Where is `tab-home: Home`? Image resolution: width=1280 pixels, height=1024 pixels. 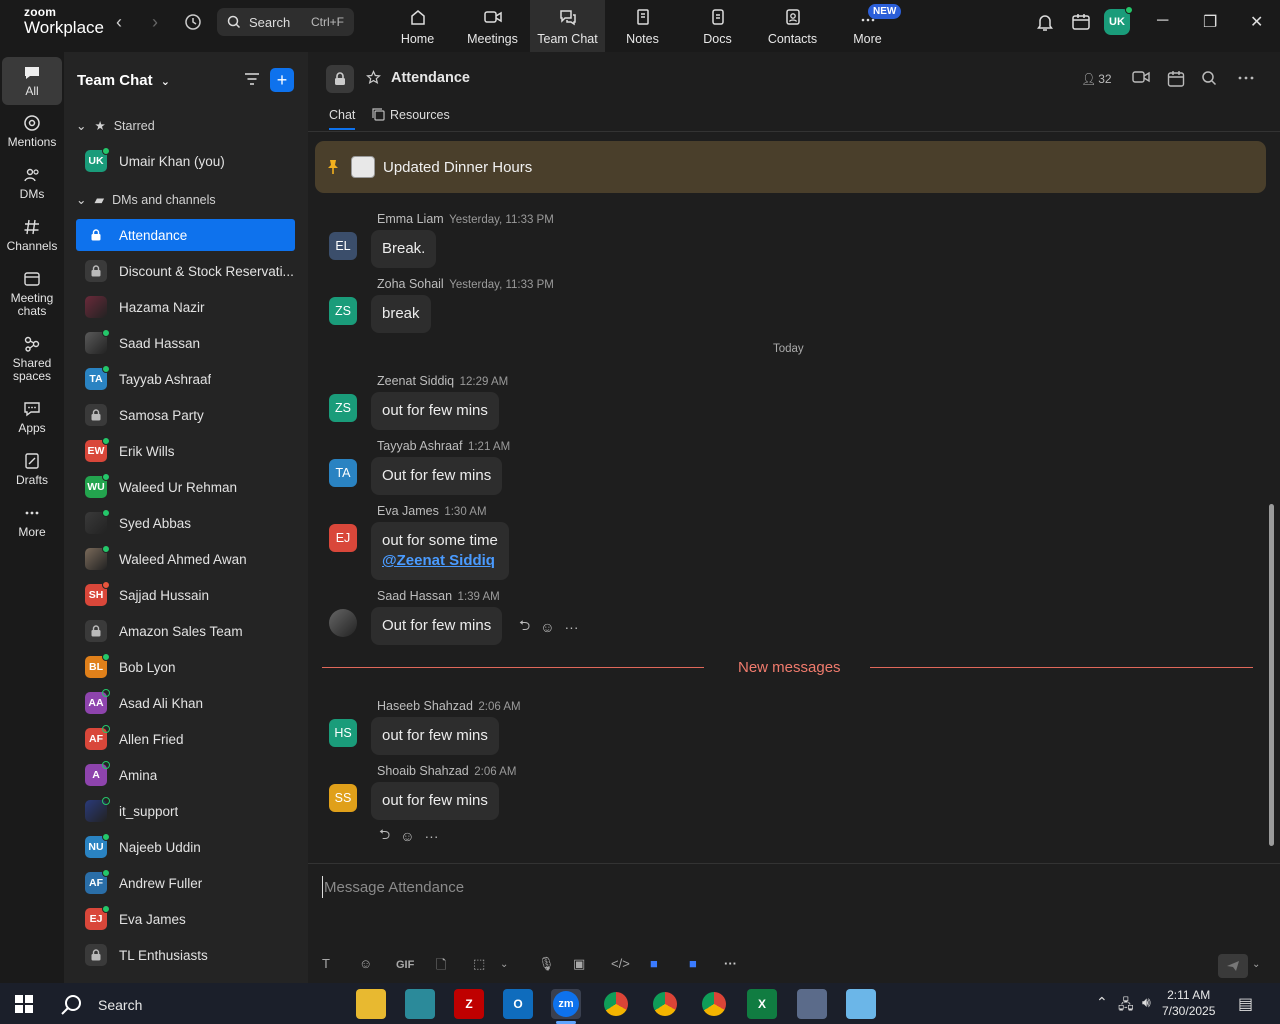
tab-home: Home is located at coordinates (417, 26).